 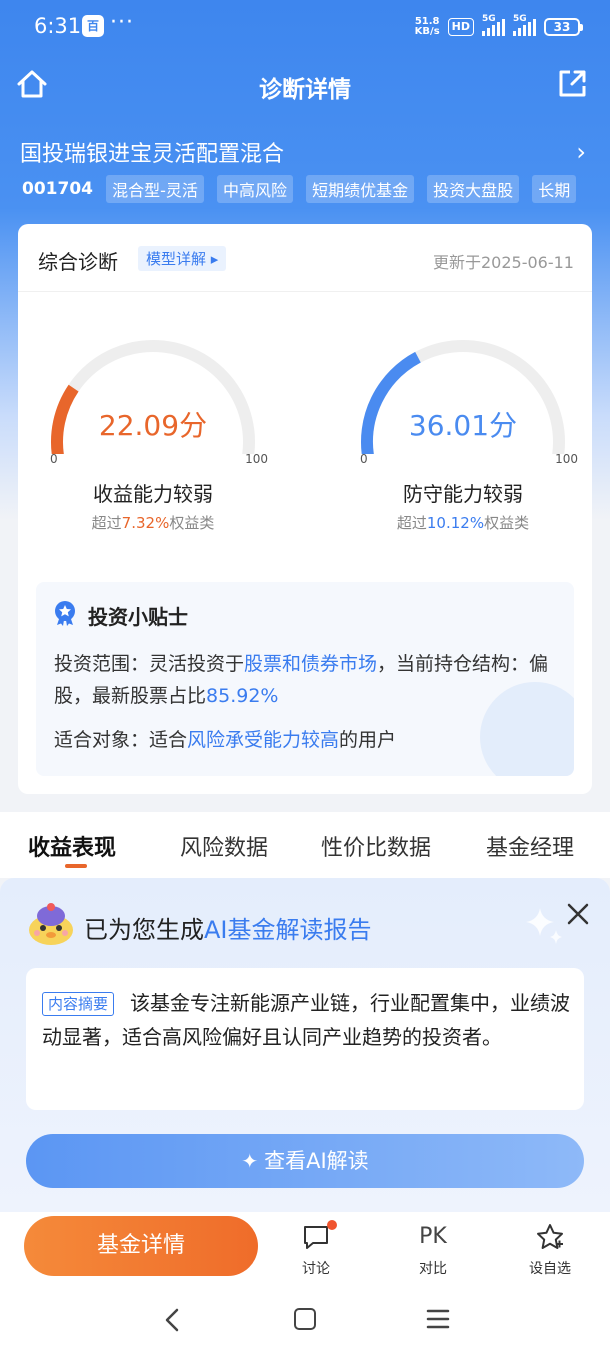 I want to click on defense-label: 防守能力较弱, so click(x=463, y=494).